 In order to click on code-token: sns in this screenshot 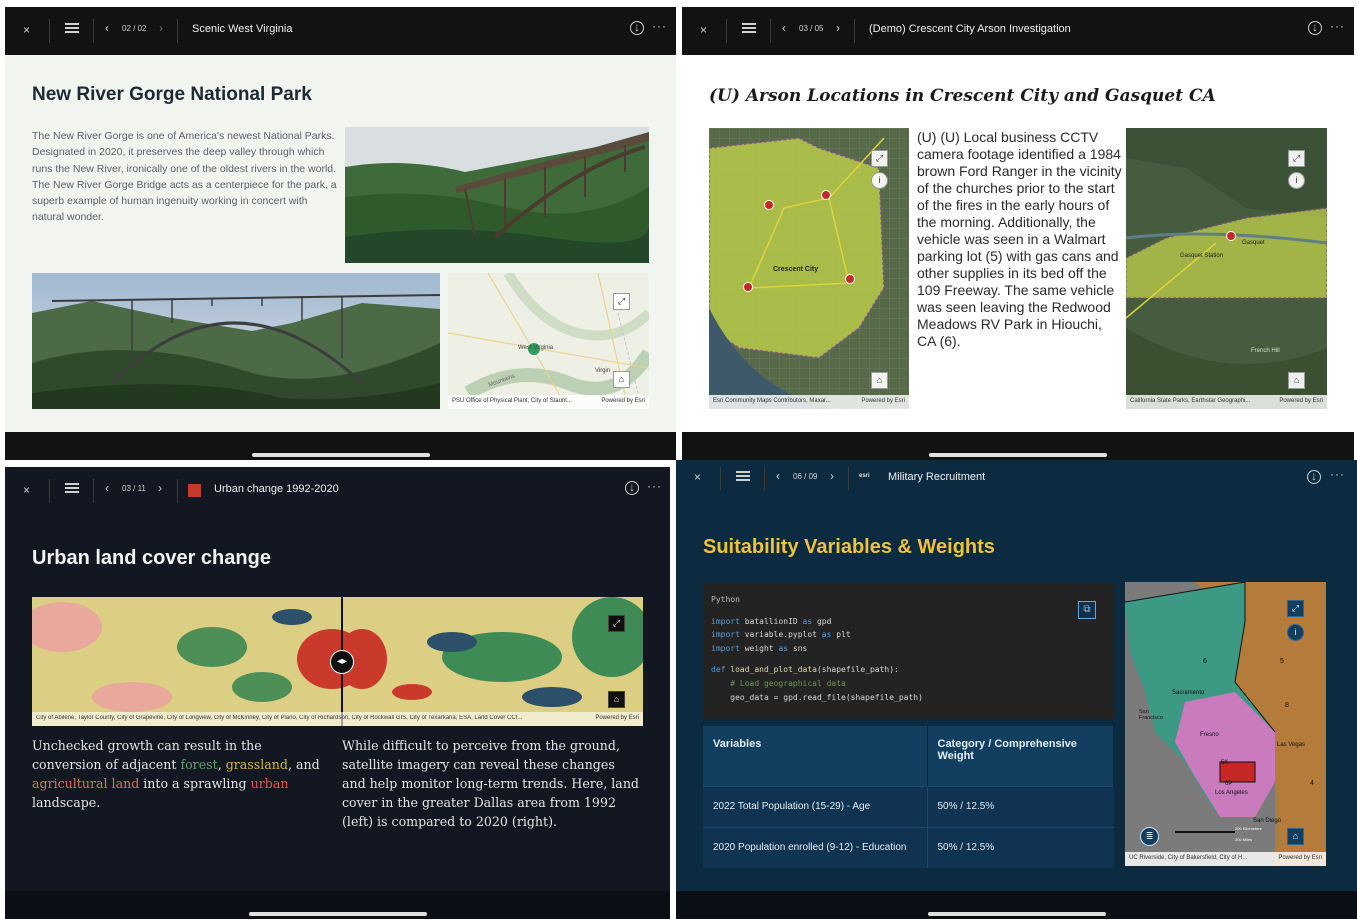, I will do `click(798, 648)`.